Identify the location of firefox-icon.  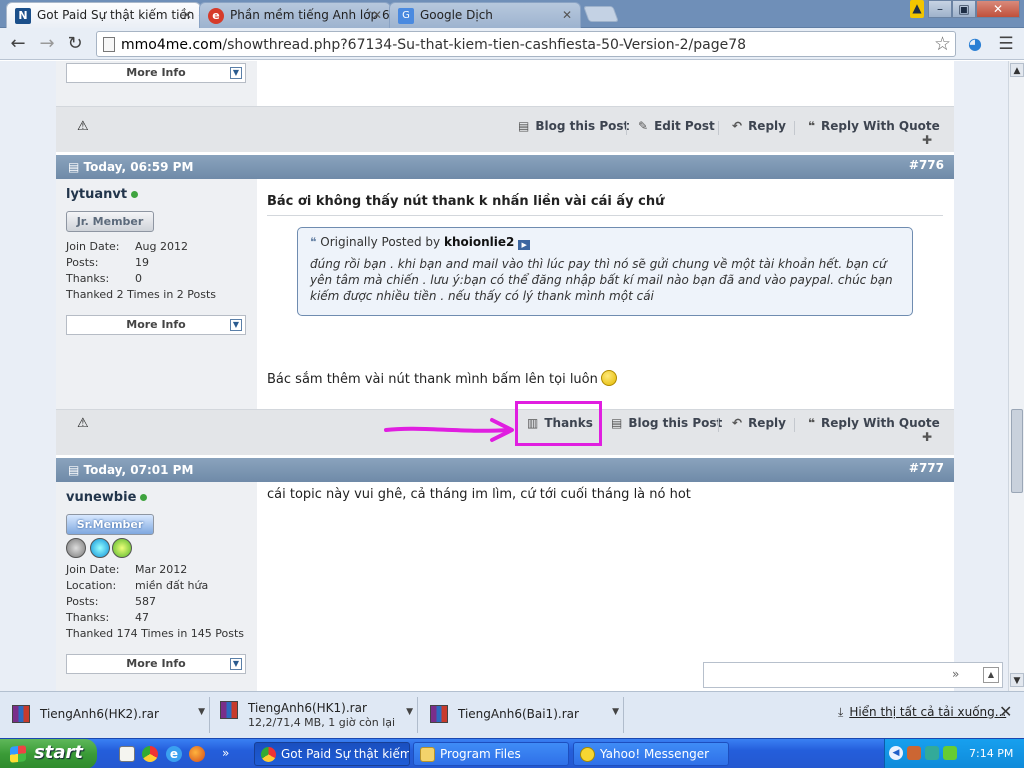
(197, 754).